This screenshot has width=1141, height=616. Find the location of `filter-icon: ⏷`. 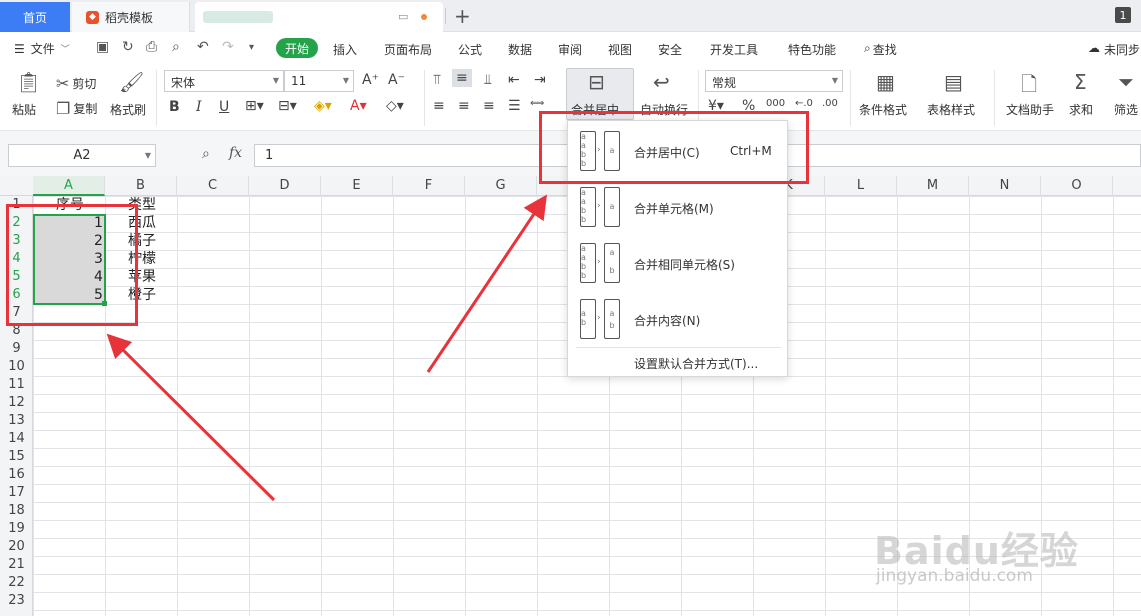

filter-icon: ⏷ is located at coordinates (1126, 82).